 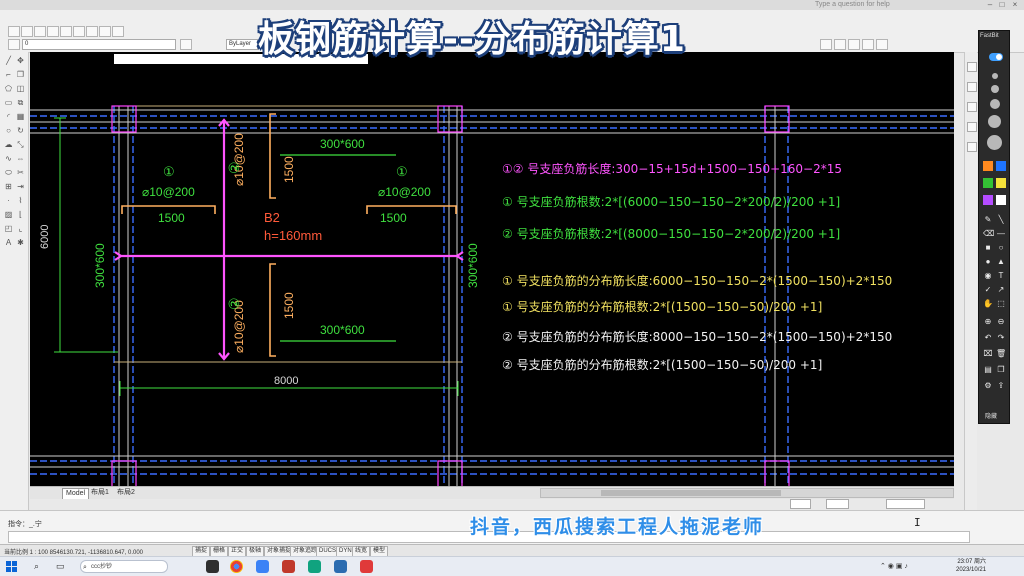 I want to click on tab-layout1: 布局1, so click(x=100, y=493).